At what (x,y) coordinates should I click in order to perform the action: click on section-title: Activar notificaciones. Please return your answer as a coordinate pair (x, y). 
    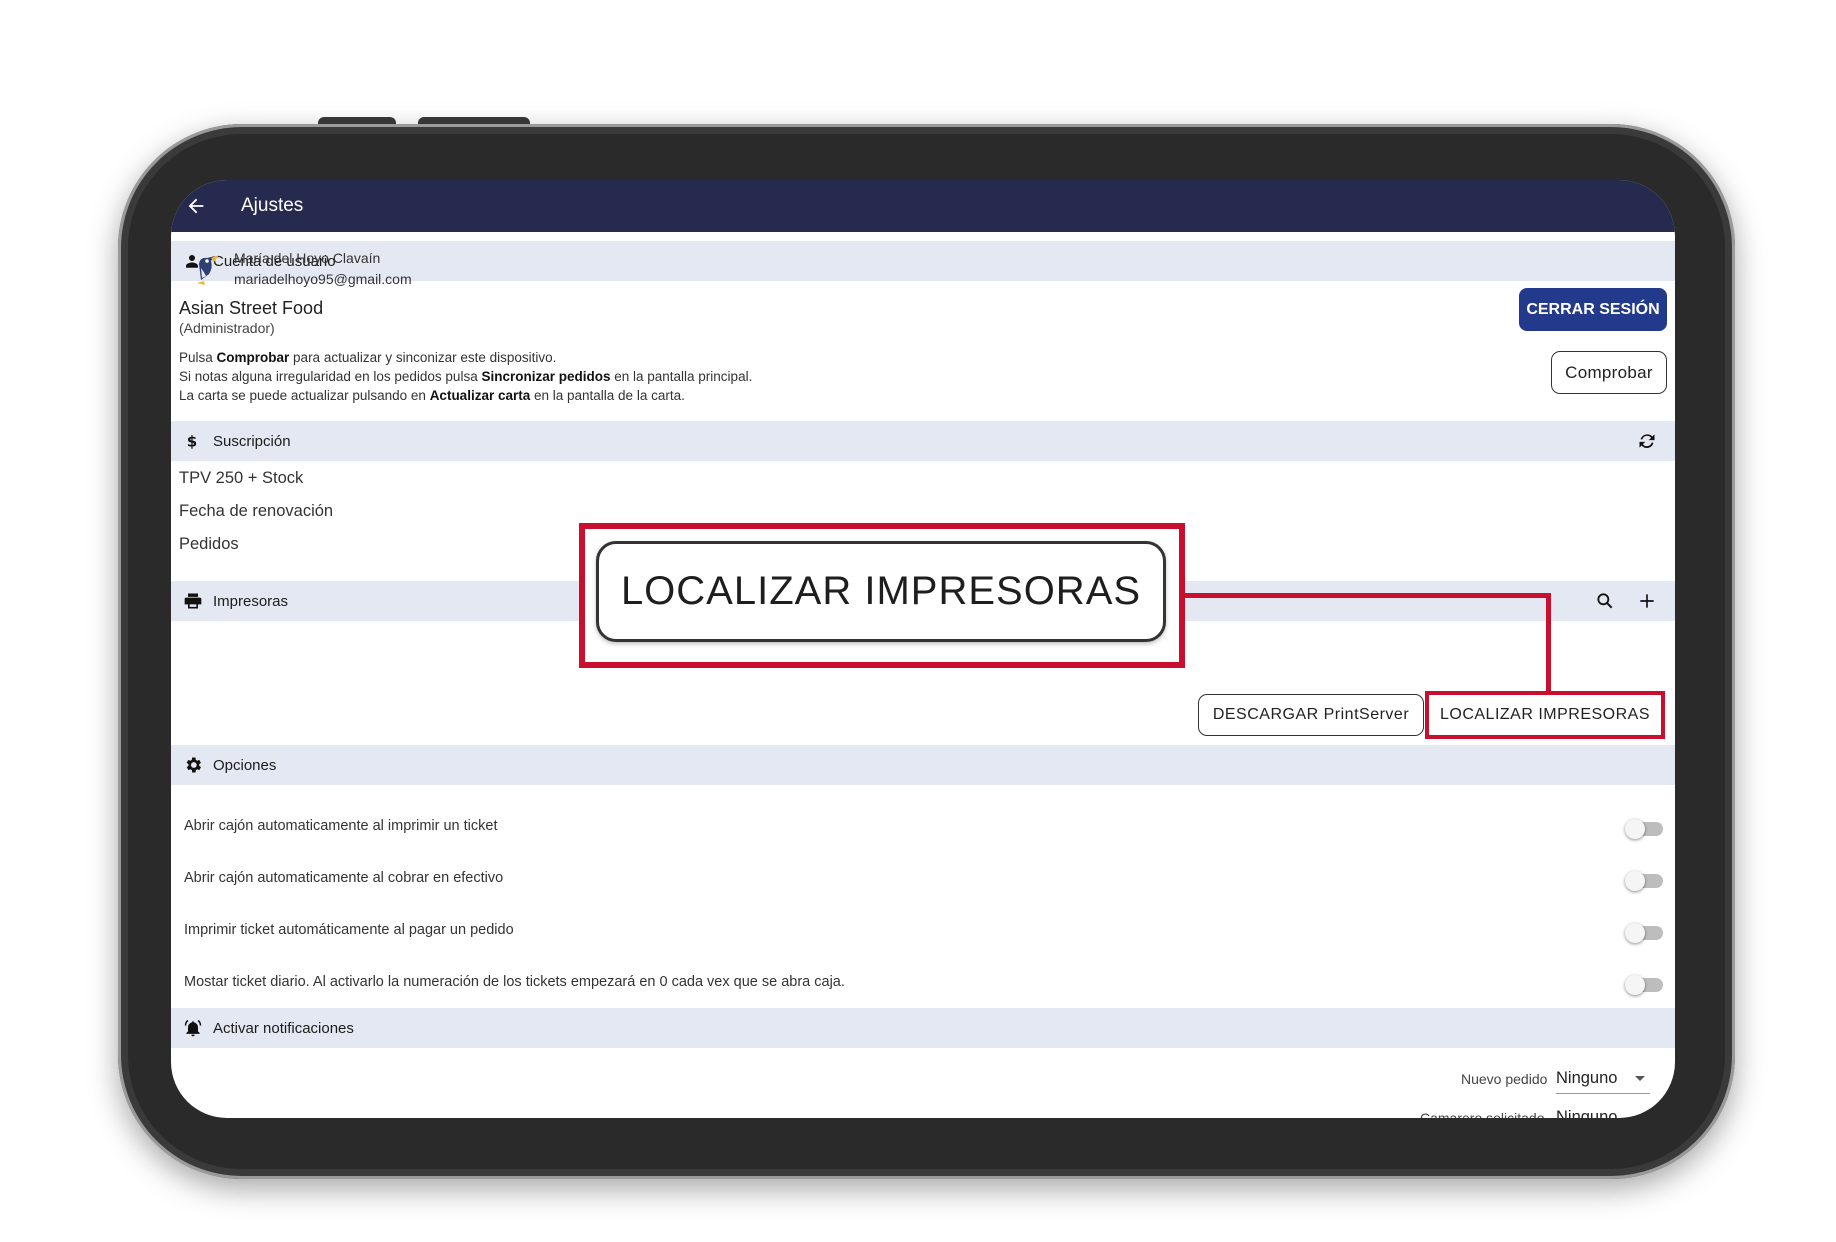
    Looking at the image, I should click on (283, 1028).